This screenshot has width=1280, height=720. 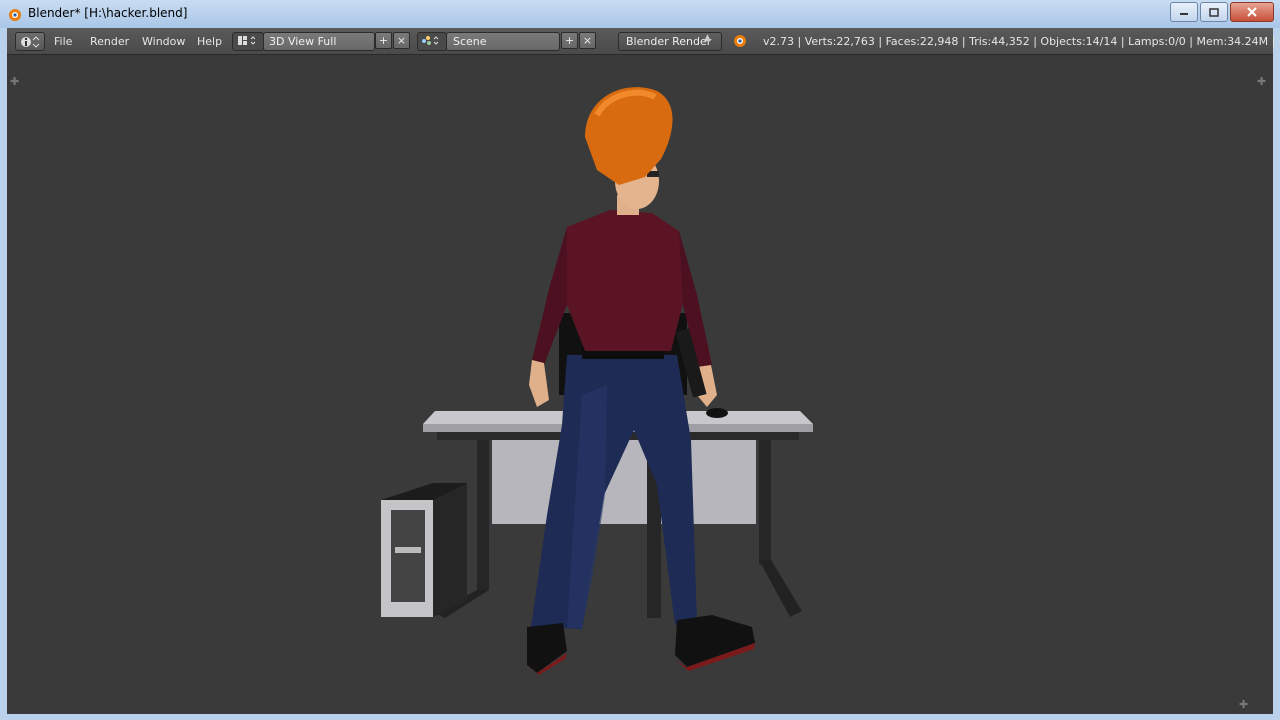 I want to click on minimize-icon, so click(x=1184, y=14).